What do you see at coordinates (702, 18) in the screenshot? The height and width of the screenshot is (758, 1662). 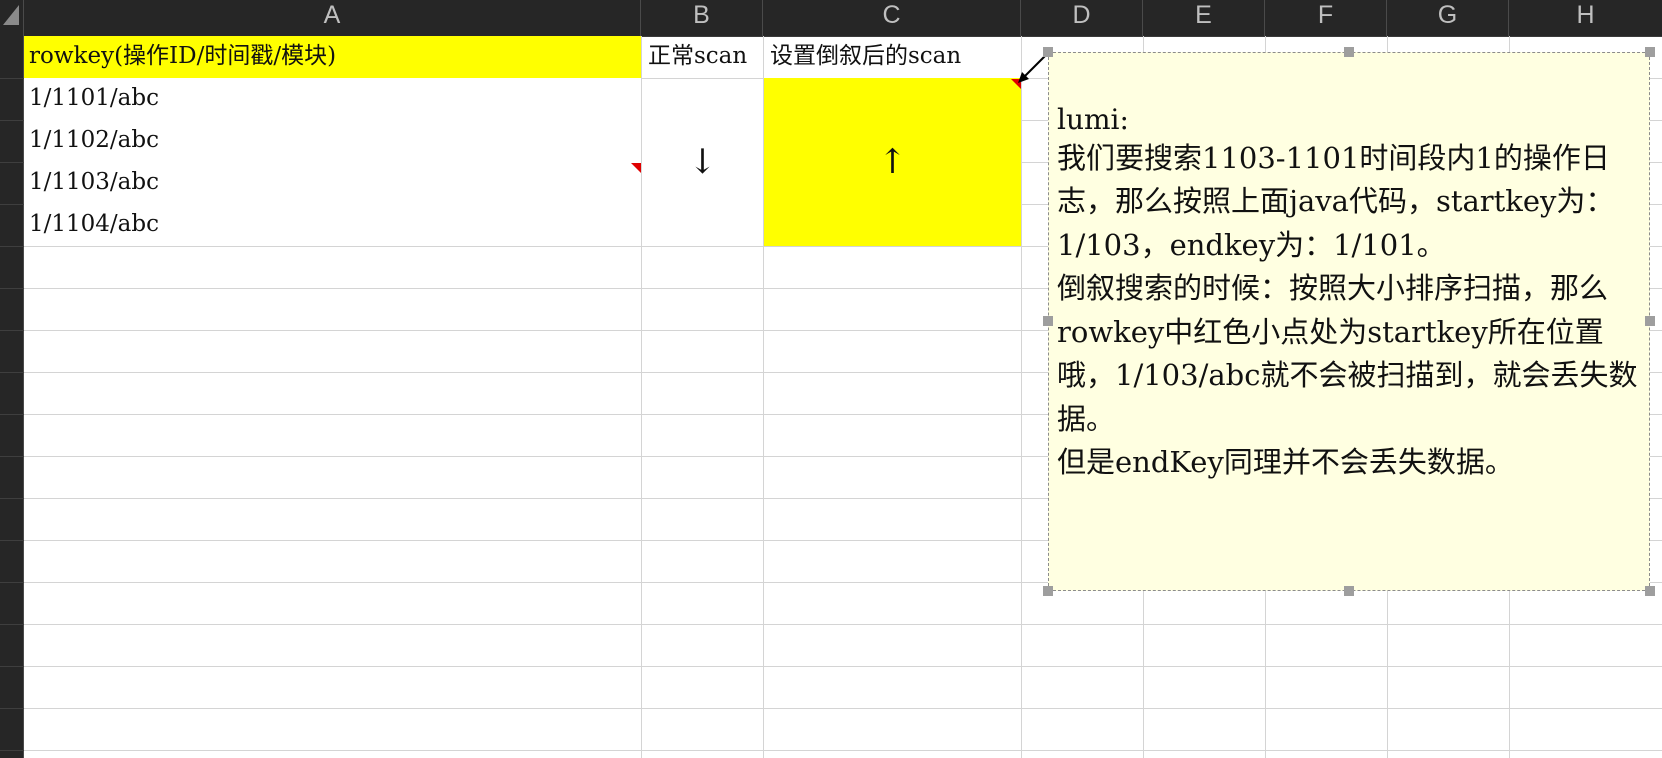 I see `column-header-b: B` at bounding box center [702, 18].